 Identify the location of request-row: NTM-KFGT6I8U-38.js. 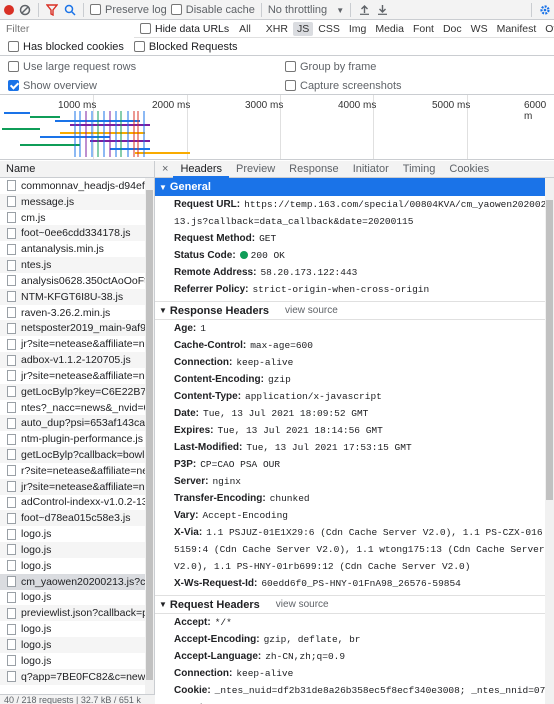
(77, 296).